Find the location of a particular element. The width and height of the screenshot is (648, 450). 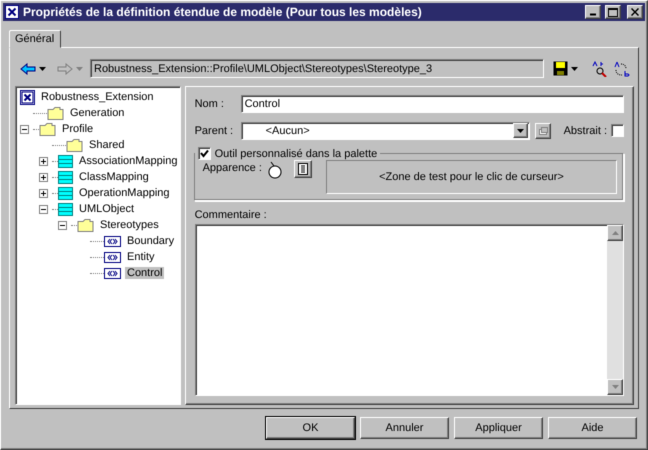

close-button is located at coordinates (635, 12).